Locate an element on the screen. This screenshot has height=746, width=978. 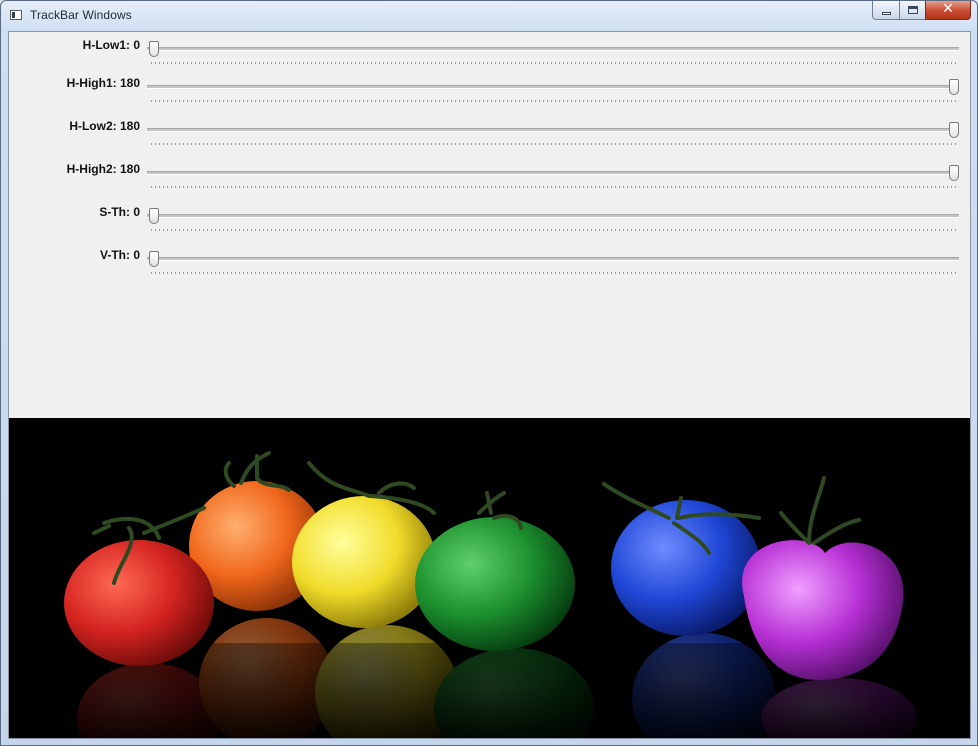
maximize-icon is located at coordinates (913, 10).